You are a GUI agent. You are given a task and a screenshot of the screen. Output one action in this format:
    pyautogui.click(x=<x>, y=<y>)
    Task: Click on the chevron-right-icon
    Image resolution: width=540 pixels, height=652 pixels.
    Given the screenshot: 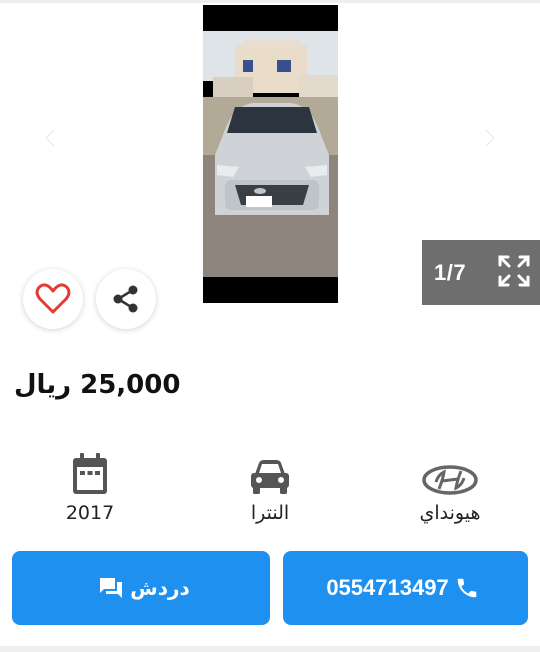 What is the action you would take?
    pyautogui.click(x=490, y=138)
    